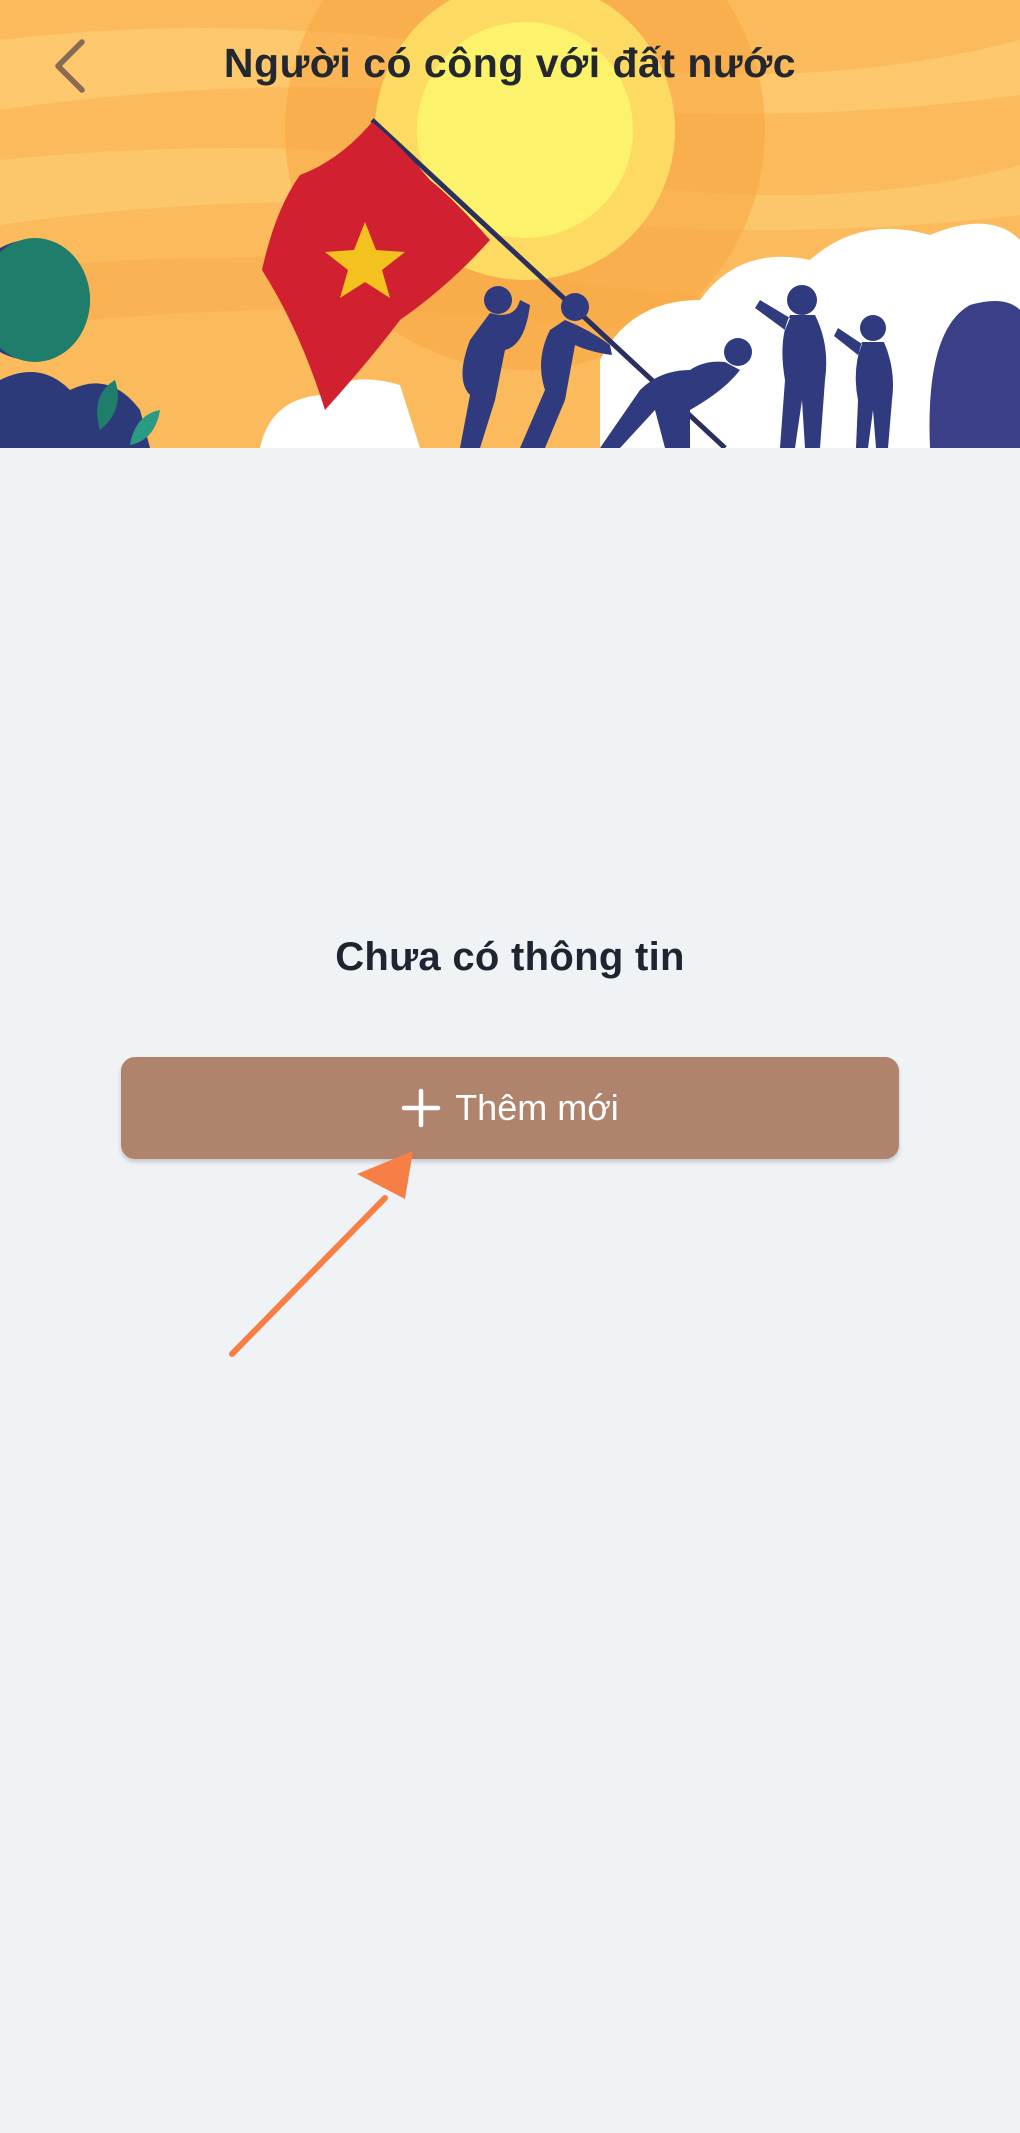 This screenshot has width=1020, height=2133. Describe the element at coordinates (421, 1108) in the screenshot. I see `plus-icon` at that location.